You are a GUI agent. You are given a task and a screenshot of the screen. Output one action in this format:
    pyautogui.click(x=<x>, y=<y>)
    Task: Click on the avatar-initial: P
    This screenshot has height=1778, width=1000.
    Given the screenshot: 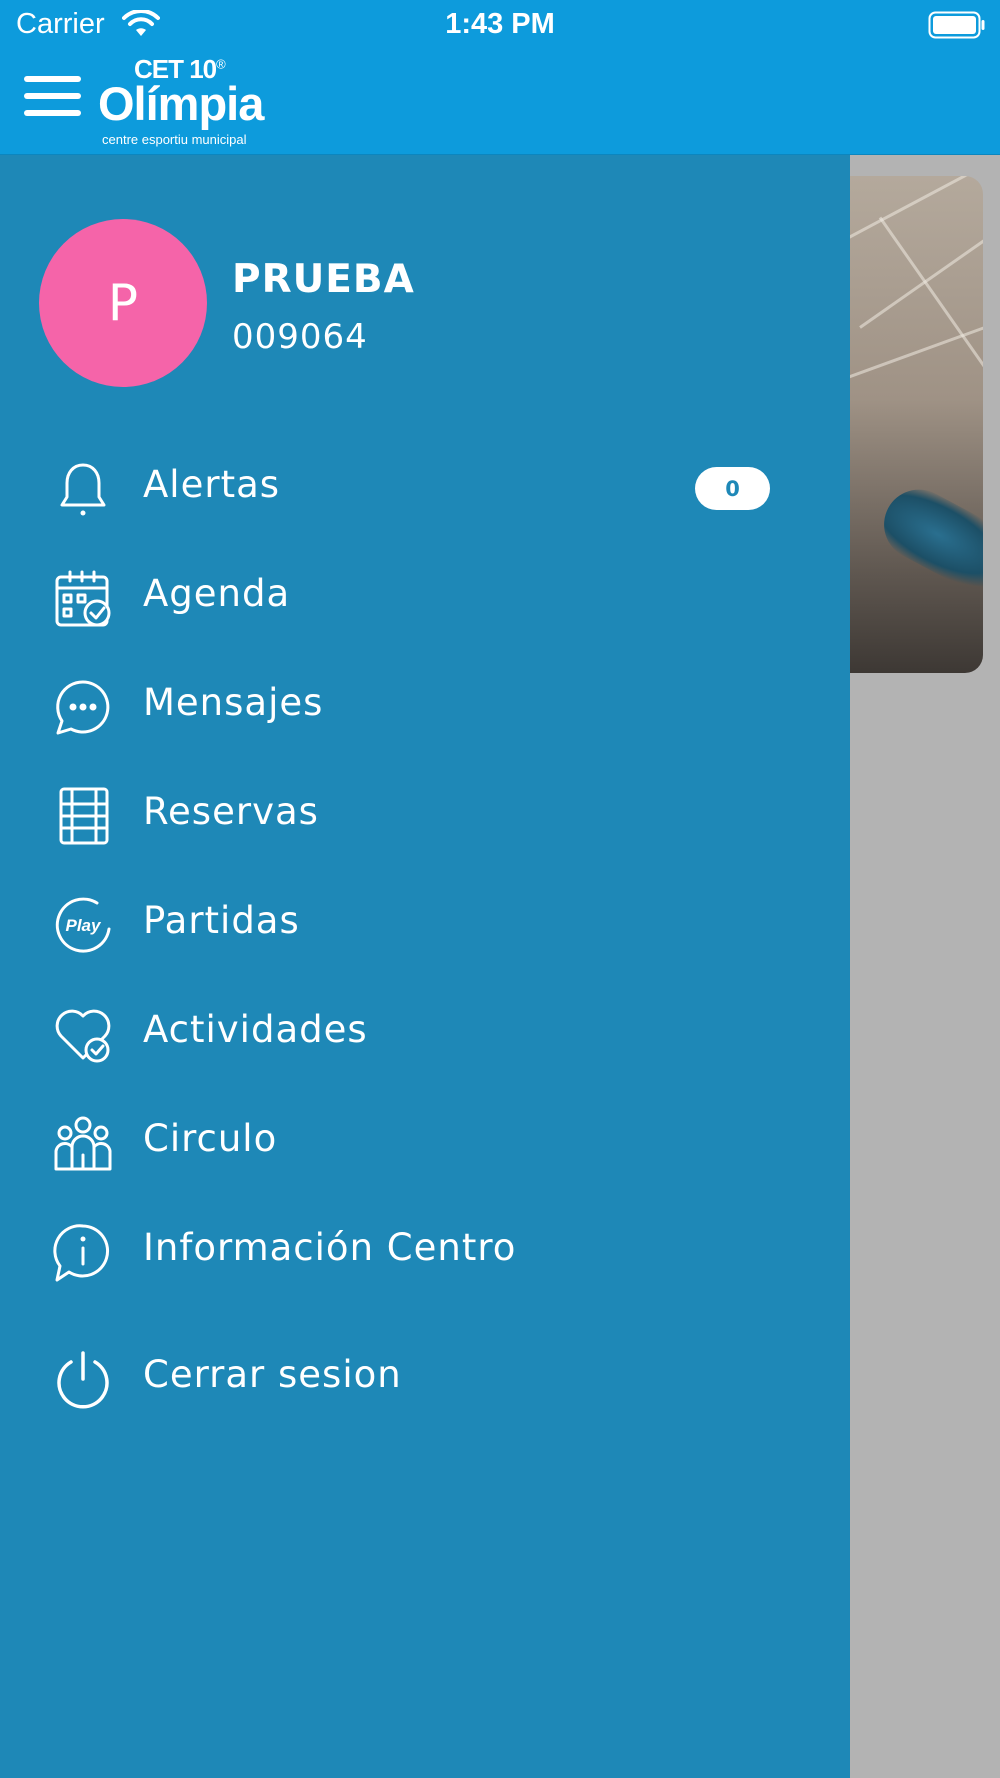 What is the action you would take?
    pyautogui.click(x=123, y=303)
    